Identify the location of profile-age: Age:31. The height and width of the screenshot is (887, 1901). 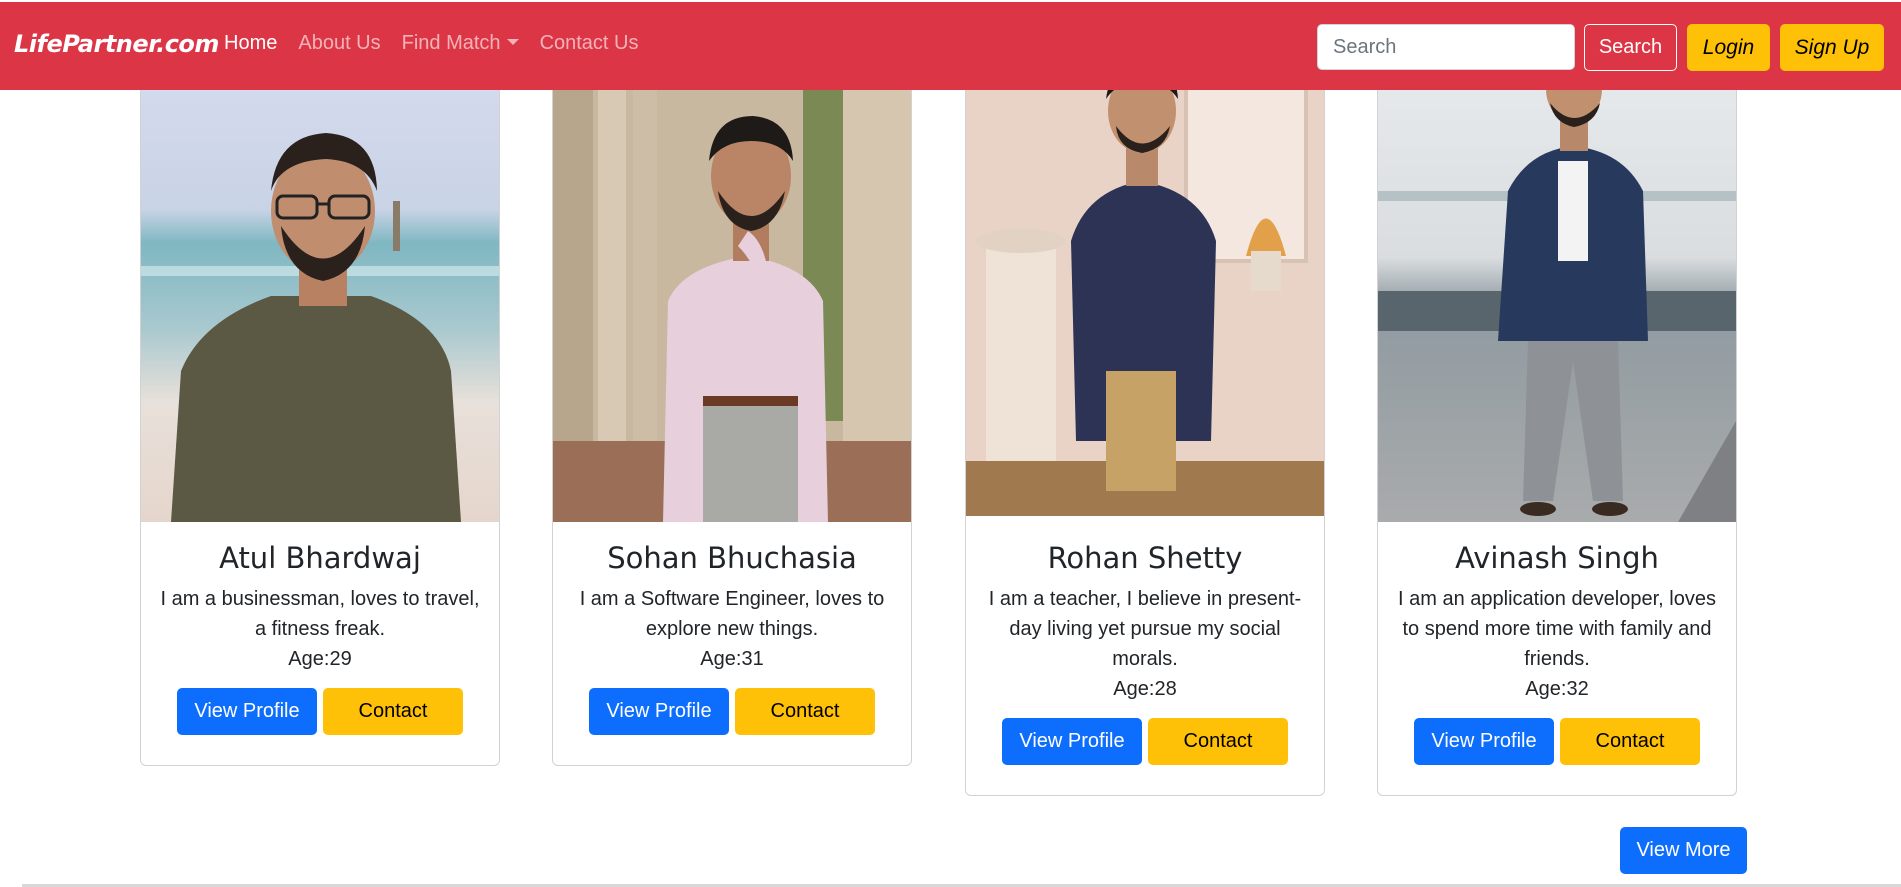
(732, 659).